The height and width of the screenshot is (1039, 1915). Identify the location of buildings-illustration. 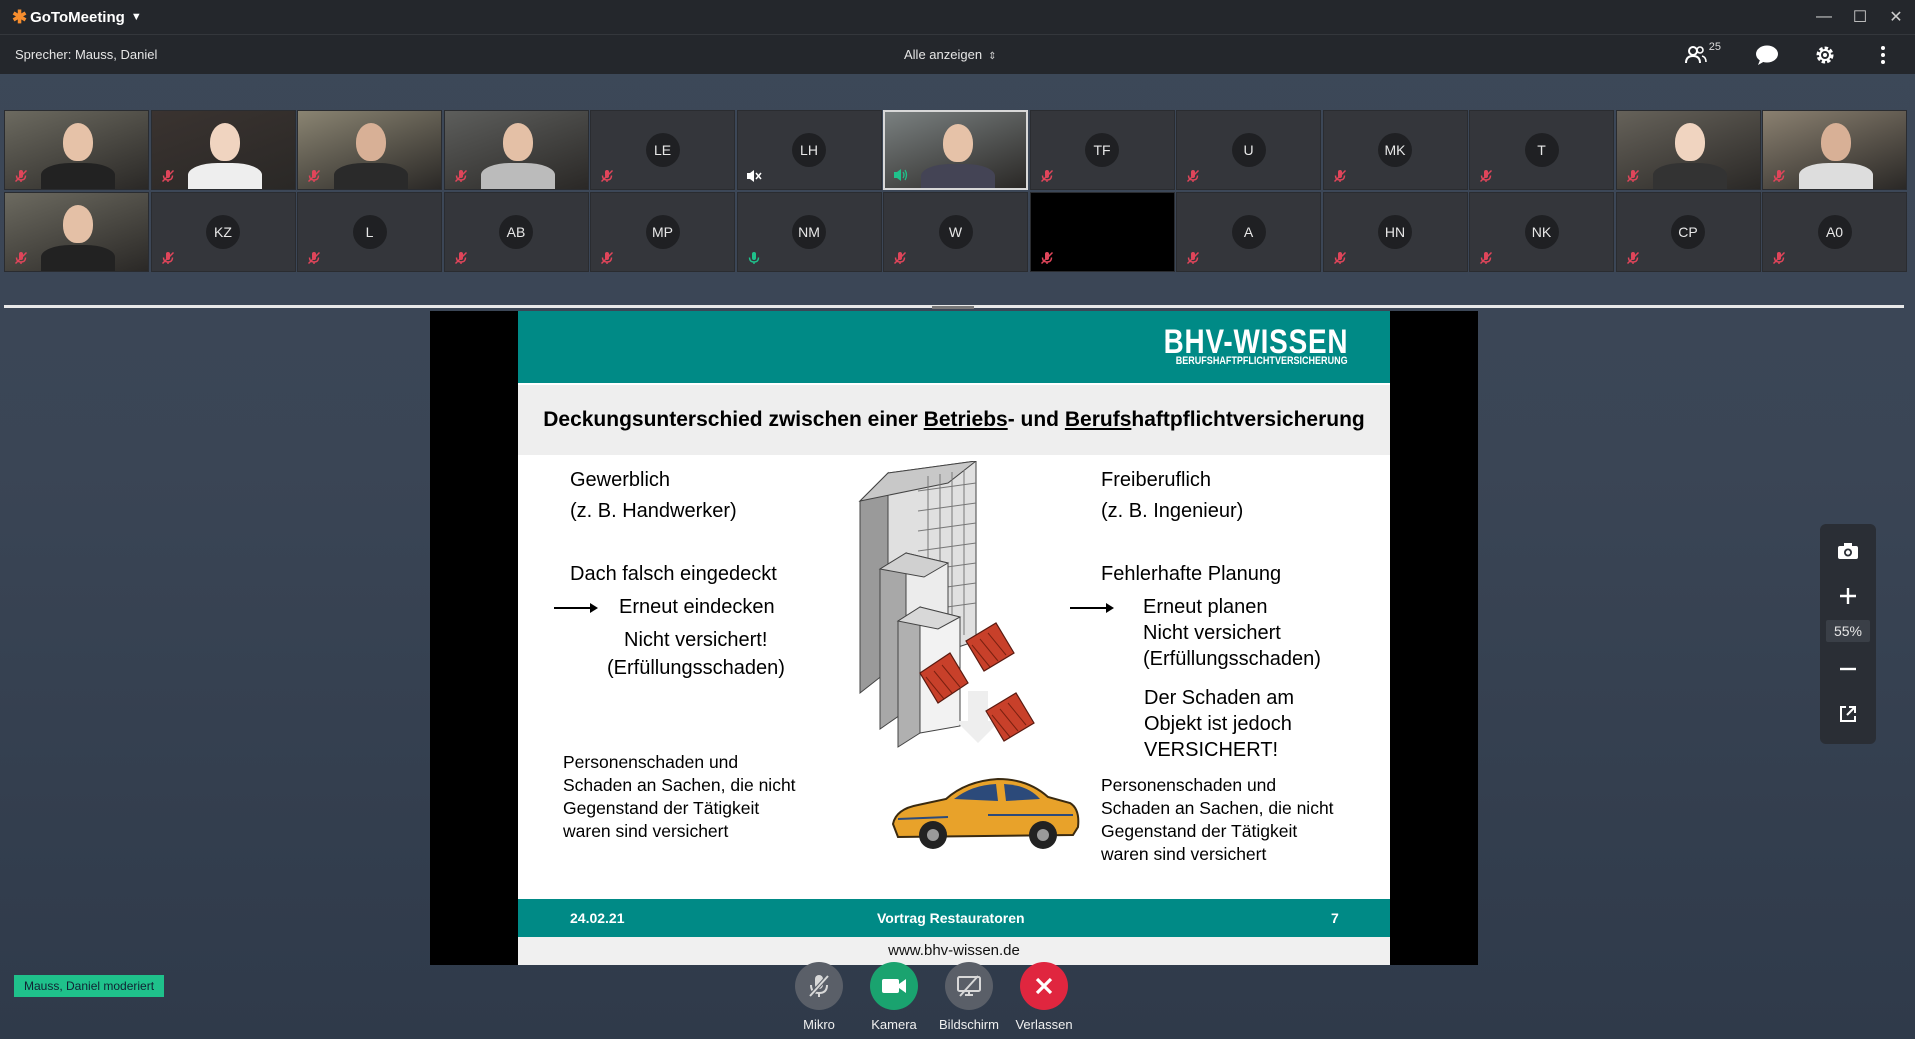
(946, 604).